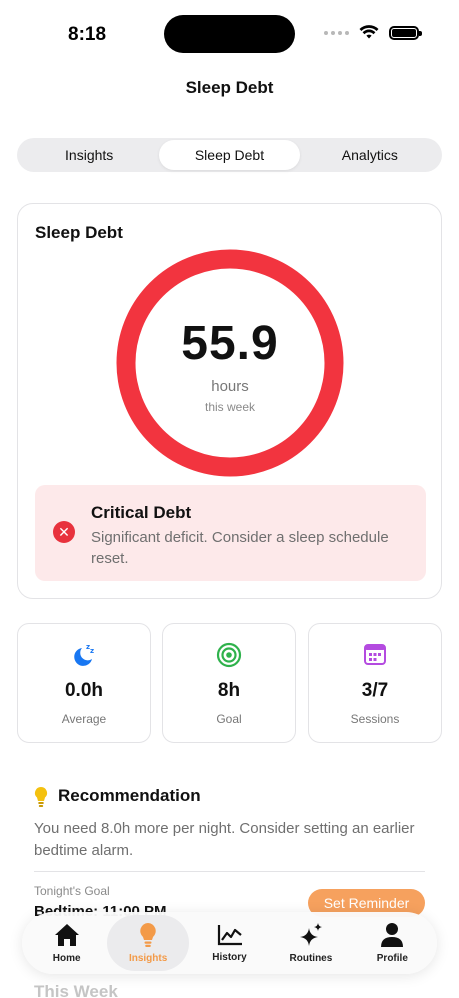  What do you see at coordinates (230, 386) in the screenshot?
I see `debt-unit: hours` at bounding box center [230, 386].